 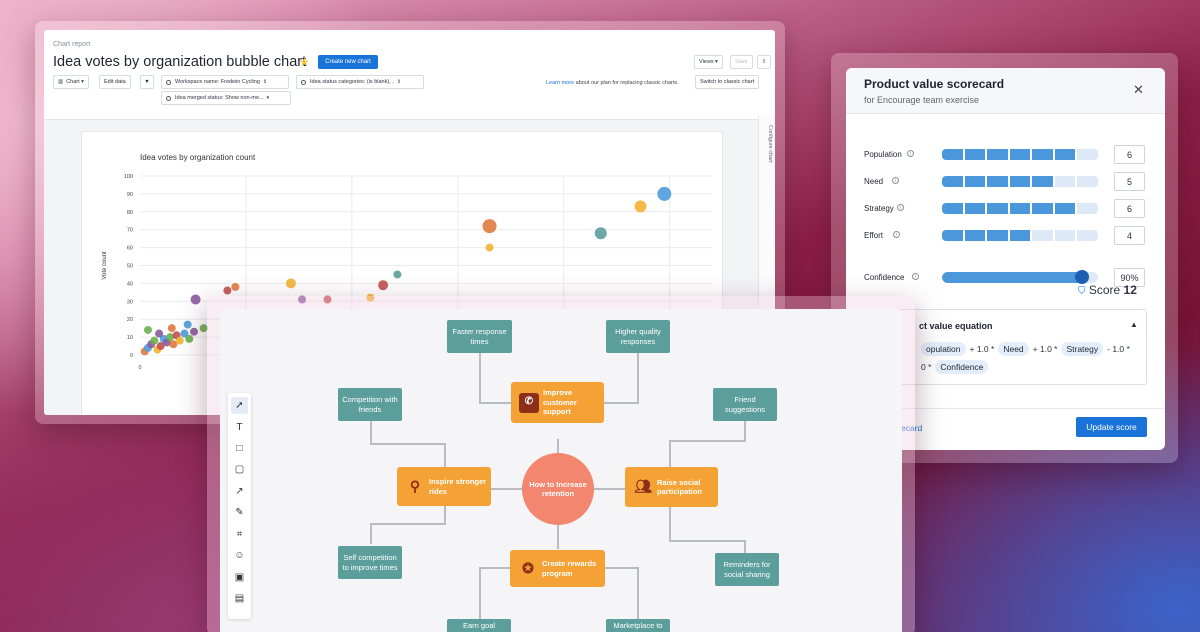 What do you see at coordinates (226, 98) in the screenshot?
I see `merged-filter: Idea merged status: Show non-me... ▾` at bounding box center [226, 98].